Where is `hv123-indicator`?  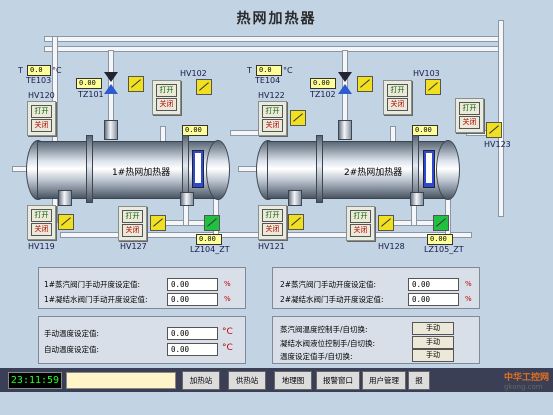 hv123-indicator is located at coordinates (494, 130).